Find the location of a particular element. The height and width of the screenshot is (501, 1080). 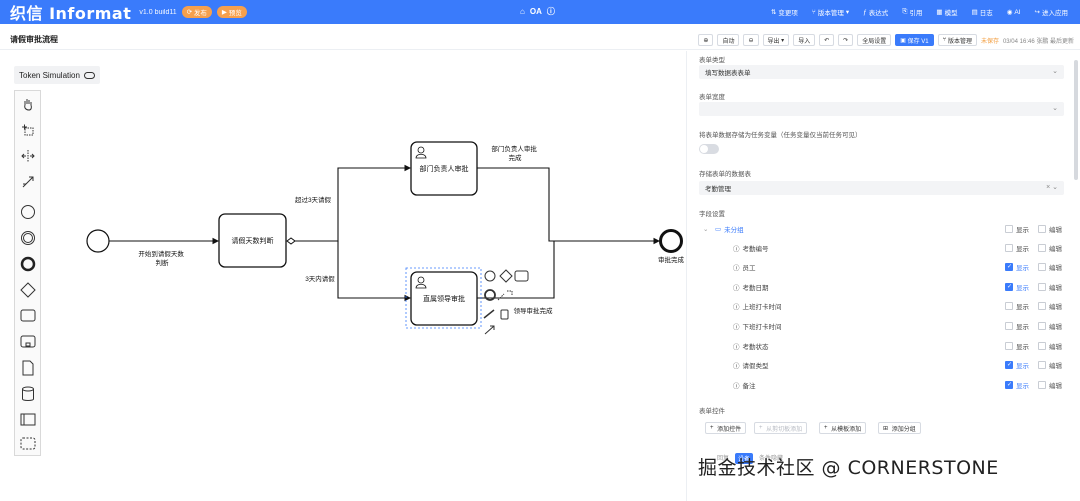

clear-chevron-icon: × ⌄ is located at coordinates (1052, 187).